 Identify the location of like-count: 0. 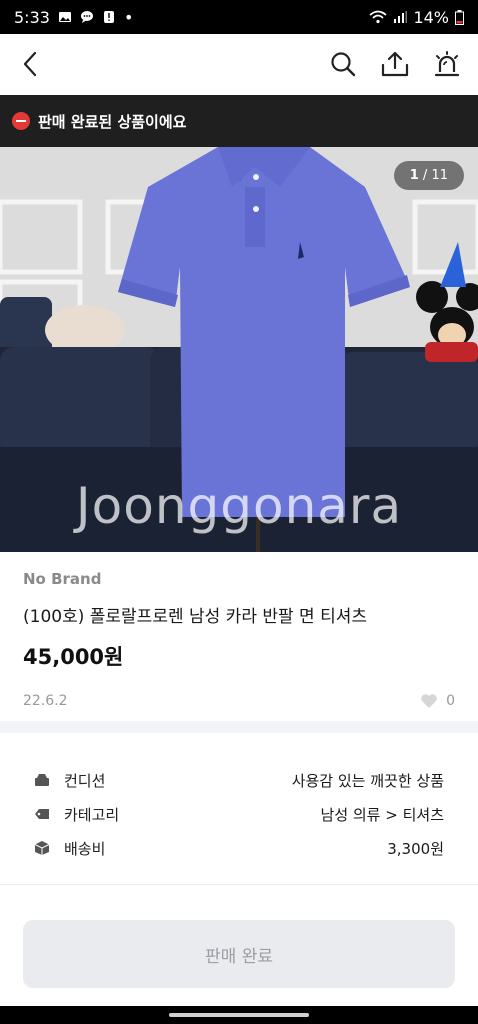
(450, 701).